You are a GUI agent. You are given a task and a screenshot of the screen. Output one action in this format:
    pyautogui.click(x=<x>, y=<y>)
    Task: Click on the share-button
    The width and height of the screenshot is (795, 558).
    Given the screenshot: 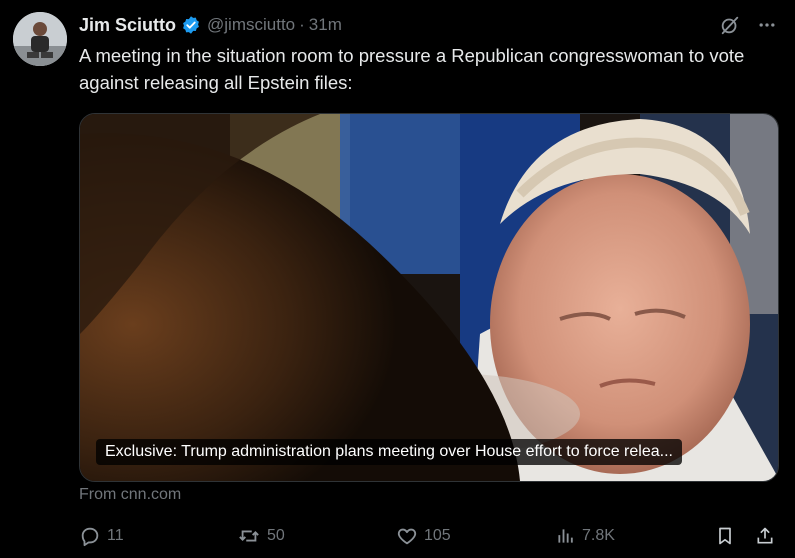 What is the action you would take?
    pyautogui.click(x=765, y=536)
    